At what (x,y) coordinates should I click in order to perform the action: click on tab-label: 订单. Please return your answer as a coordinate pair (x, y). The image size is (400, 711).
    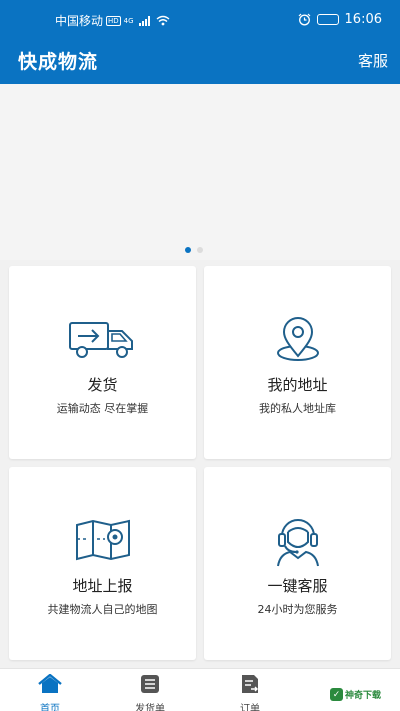
    Looking at the image, I should click on (250, 707).